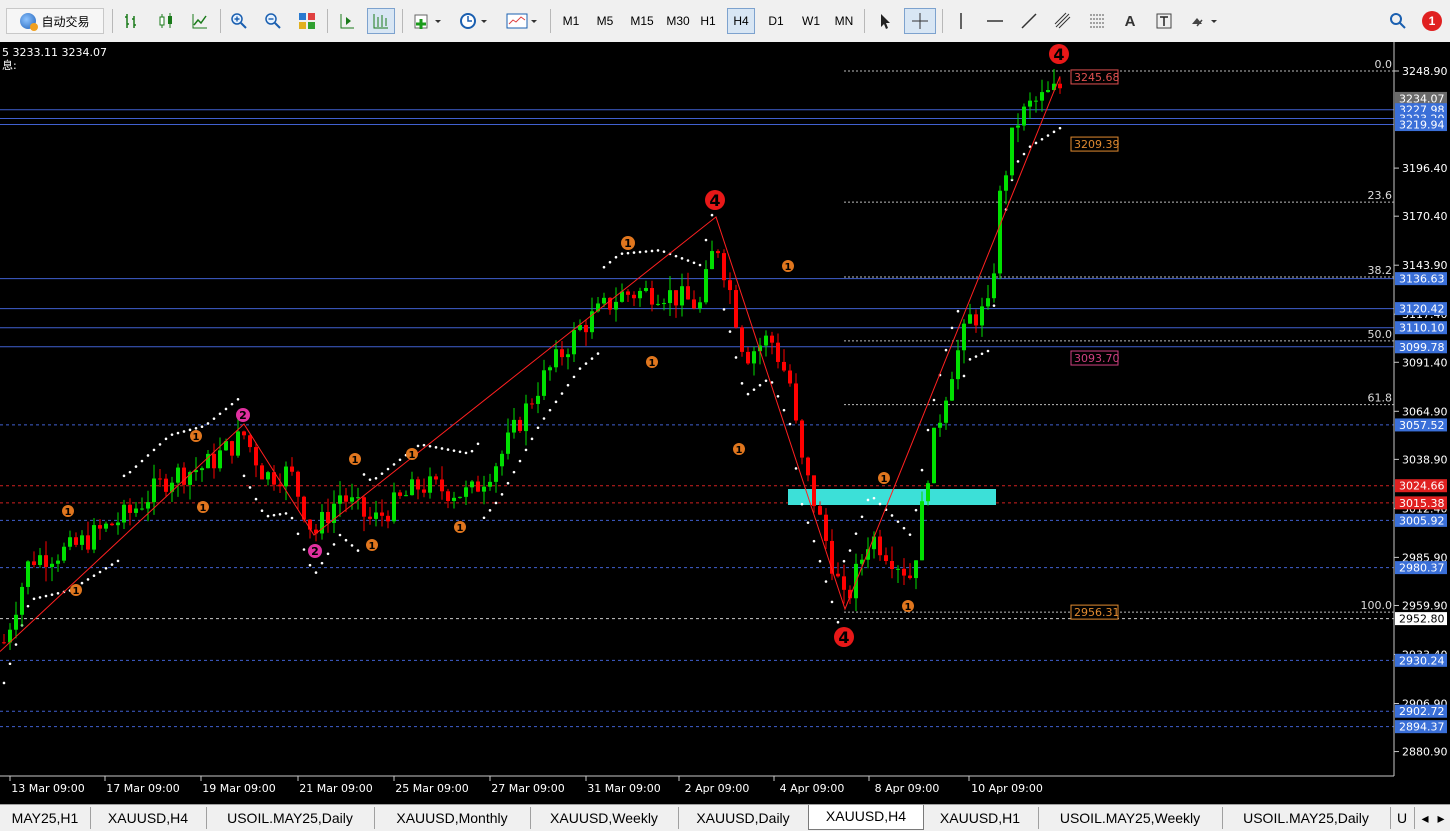  I want to click on tab-mayh1: MAY25,H1, so click(45, 818).